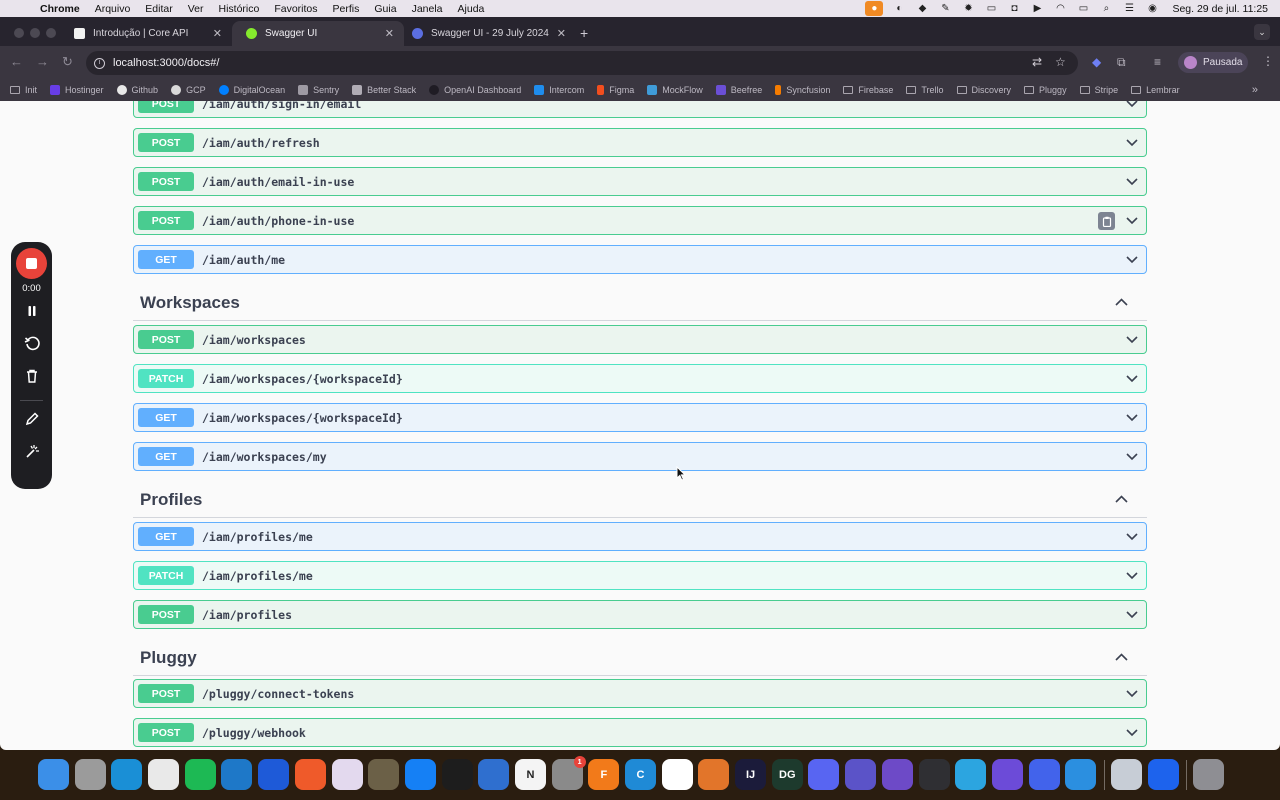 The image size is (1280, 800). Describe the element at coordinates (1045, 90) in the screenshot. I see `bookmark-pluggy: Pluggy` at that location.